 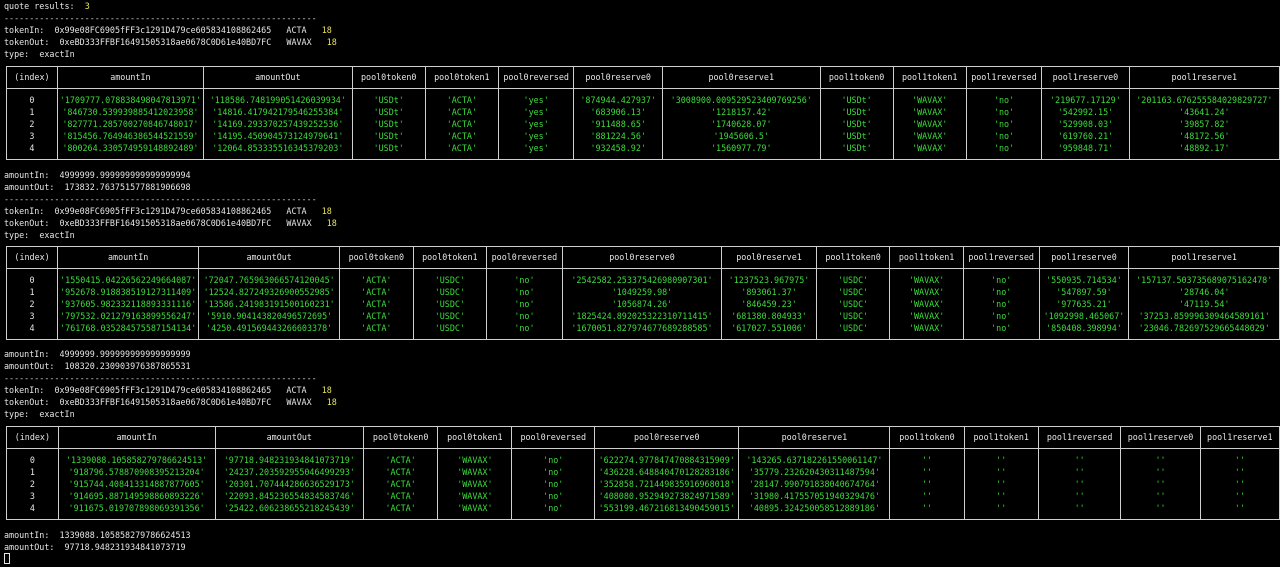 I want to click on table-cell: '25422.606238655218245439', so click(x=289, y=508).